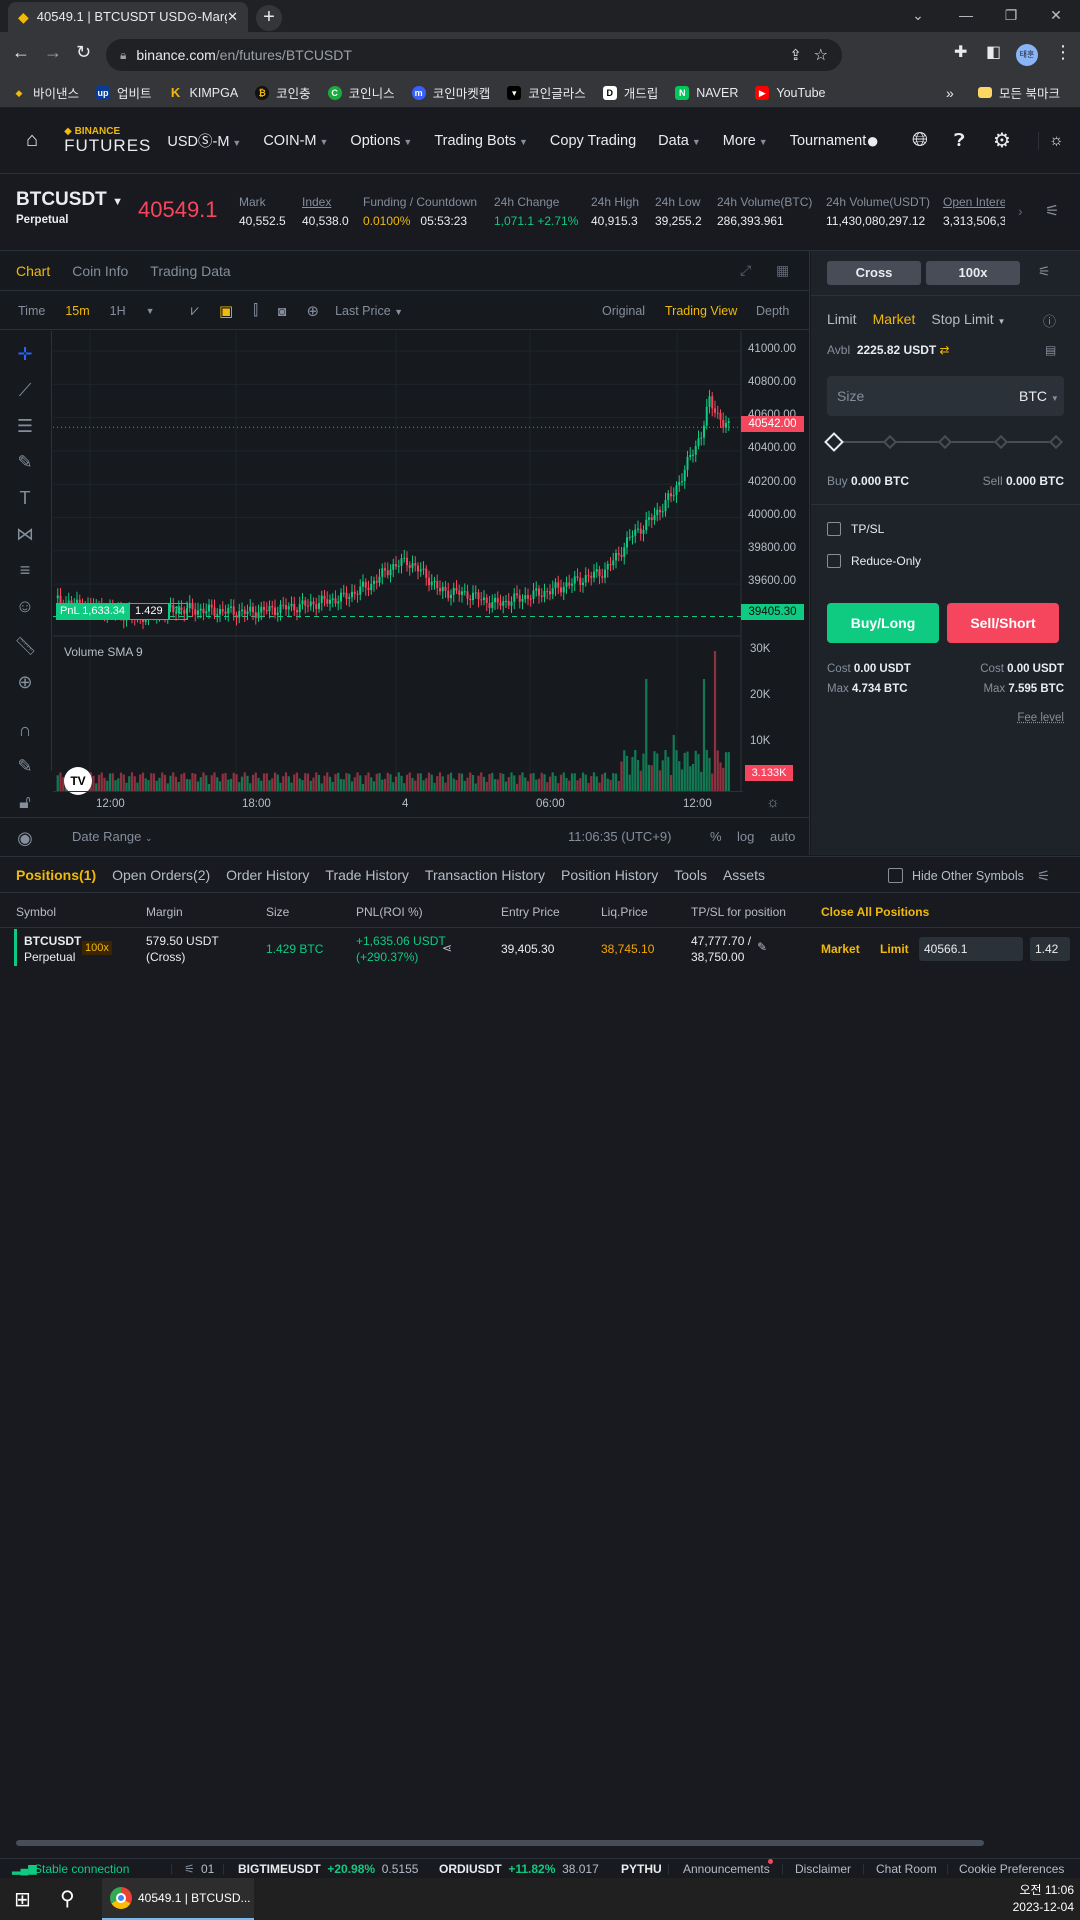  I want to click on nav-usdm: USDⓈ-M ▼, so click(204, 140).